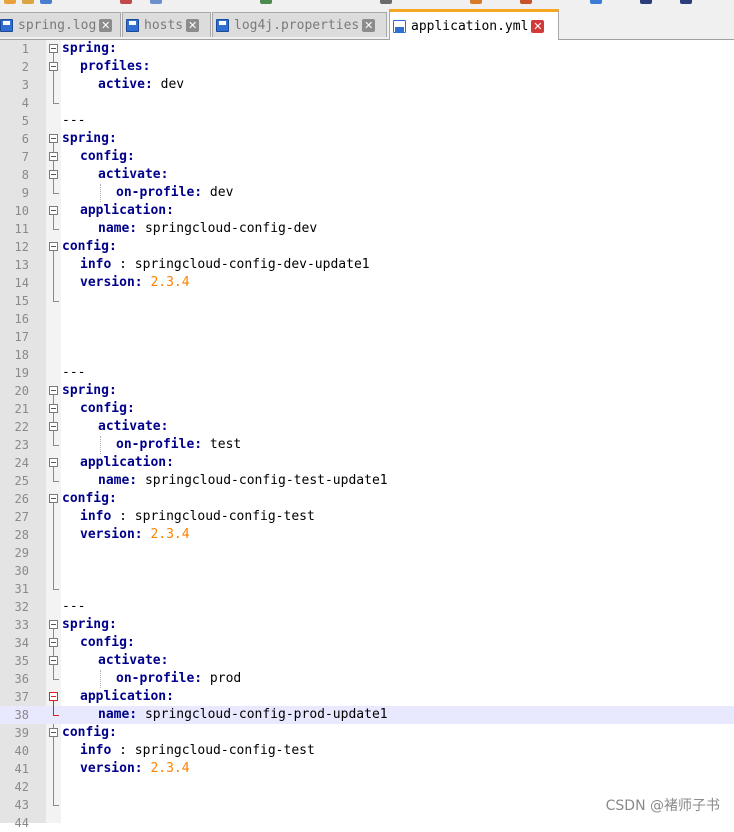 The height and width of the screenshot is (832, 734). What do you see at coordinates (299, 24) in the screenshot?
I see `tab-log4j-properties: log4j.properties ✕` at bounding box center [299, 24].